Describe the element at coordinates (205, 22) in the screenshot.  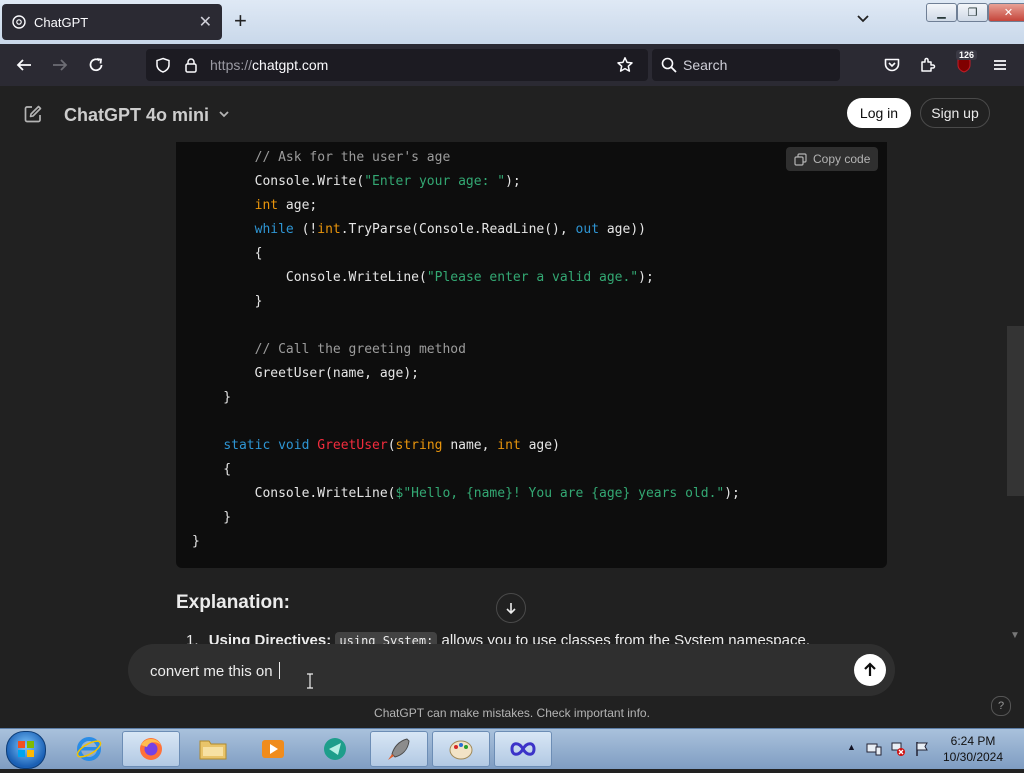
I see `tab-close-icon: ✕` at that location.